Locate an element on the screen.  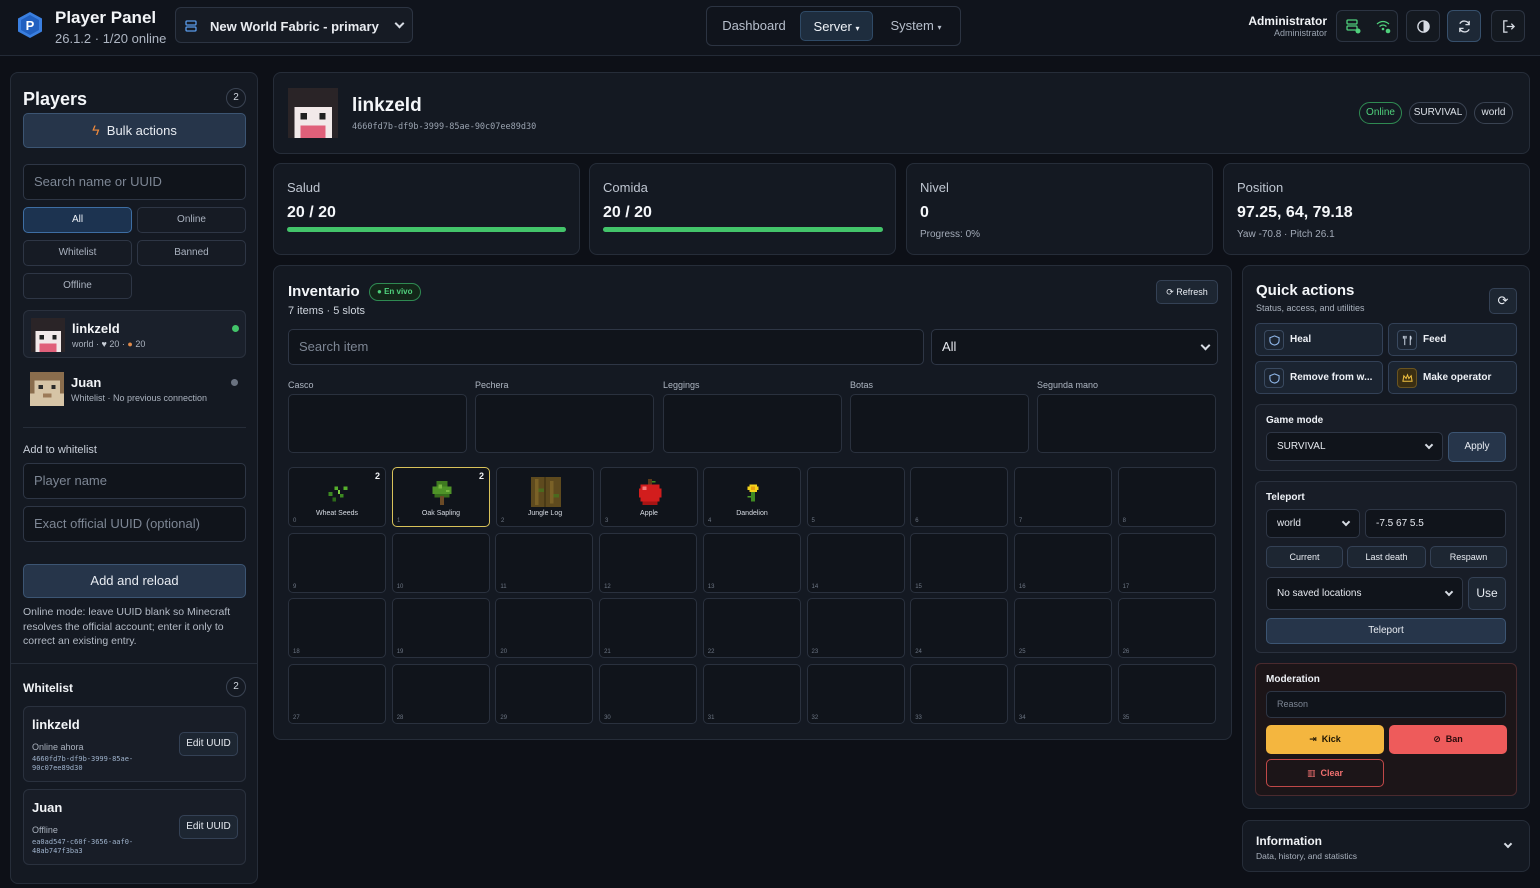
uuid-input: Exact official UUID (optional) is located at coordinates (134, 524).